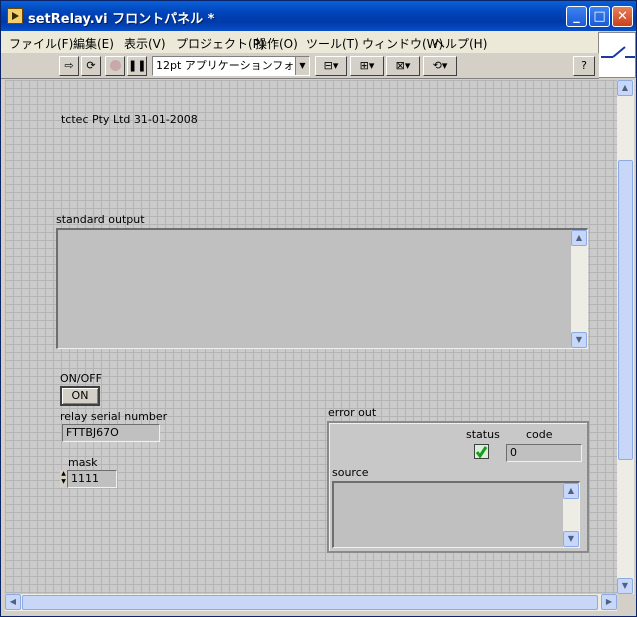 Image resolution: width=637 pixels, height=617 pixels. What do you see at coordinates (544, 453) in the screenshot?
I see `code-field: 0` at bounding box center [544, 453].